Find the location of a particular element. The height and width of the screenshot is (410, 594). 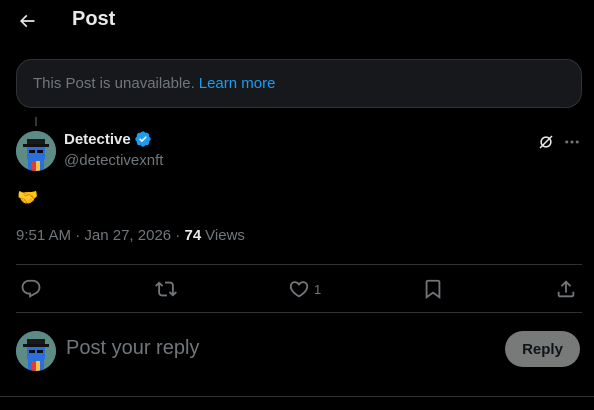

arrow-left-icon is located at coordinates (27, 21).